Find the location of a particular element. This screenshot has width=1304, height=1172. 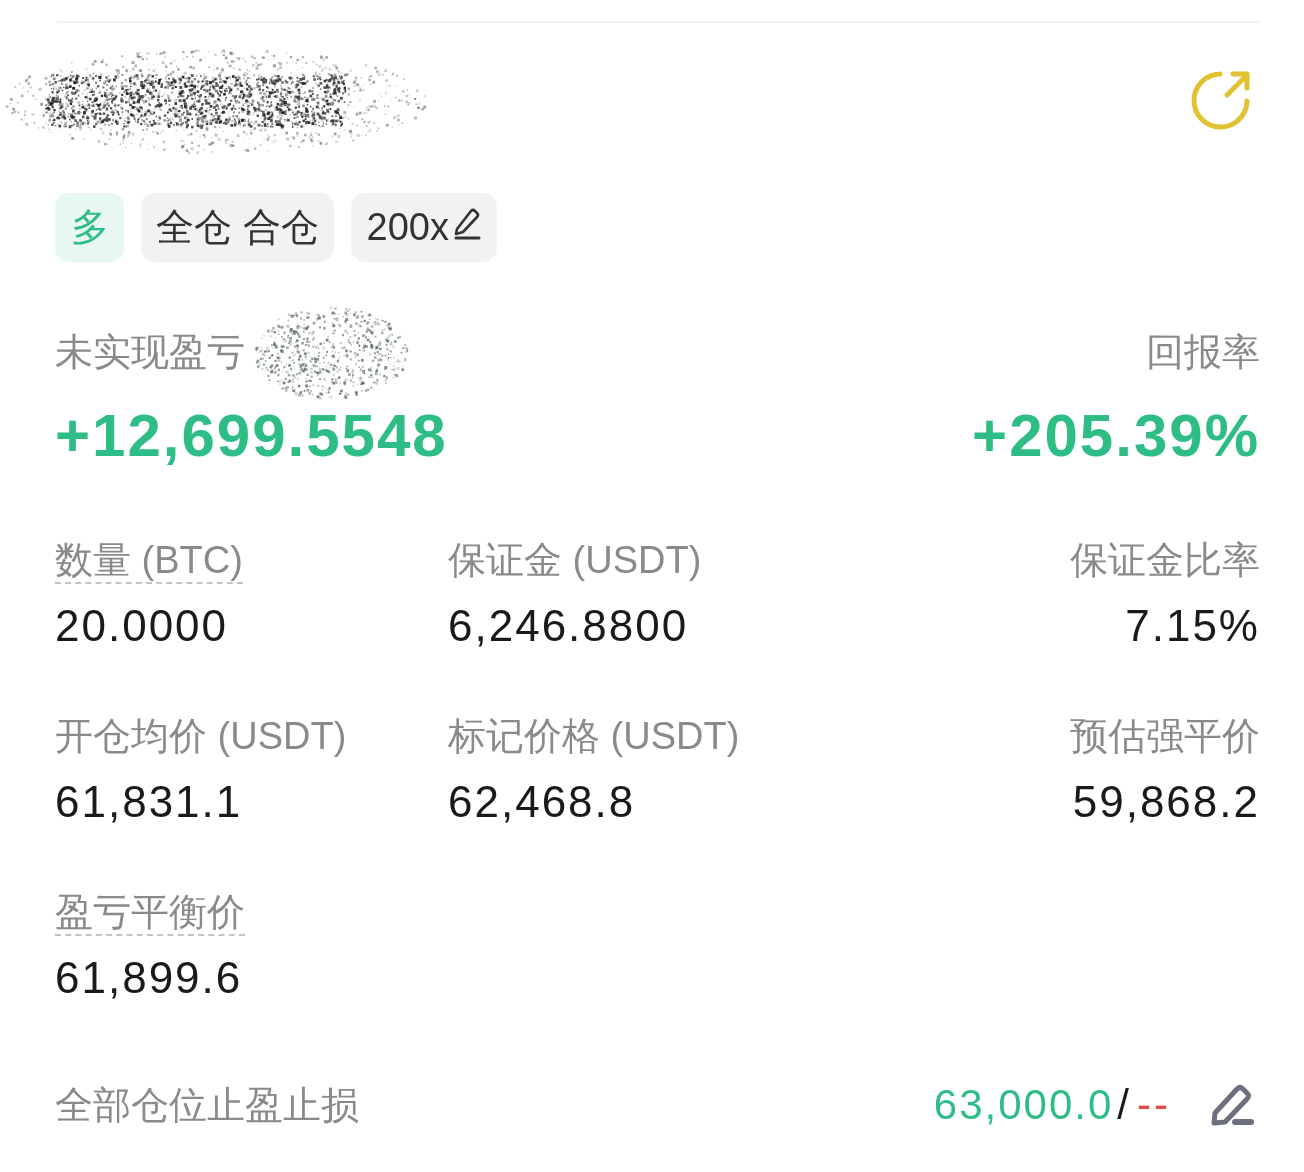

stat-value: 62,468.8 is located at coordinates (542, 802).